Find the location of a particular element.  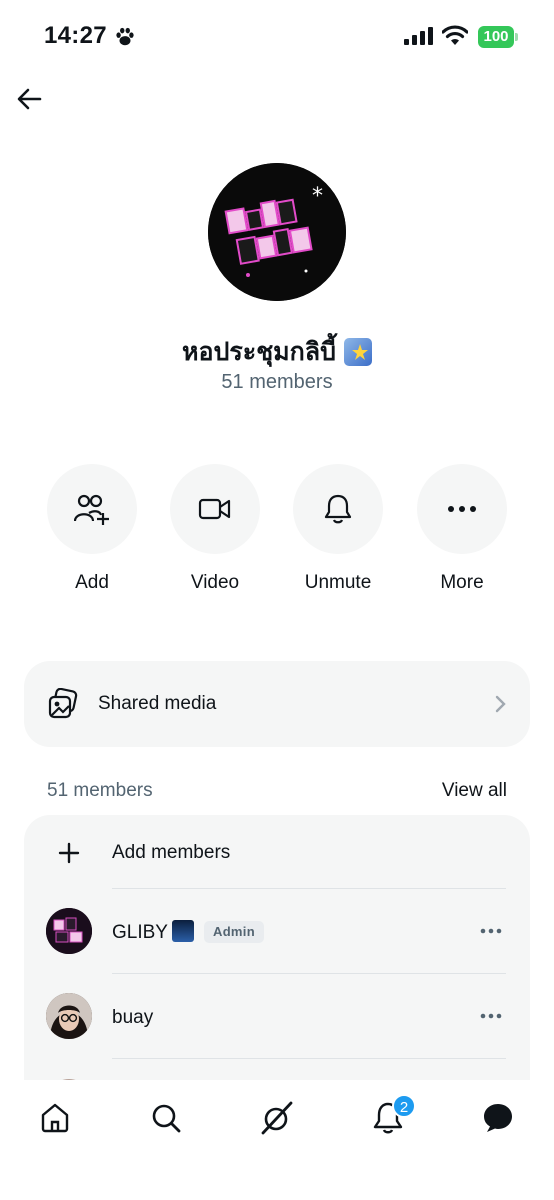

buay-avatar-image is located at coordinates (69, 1016).